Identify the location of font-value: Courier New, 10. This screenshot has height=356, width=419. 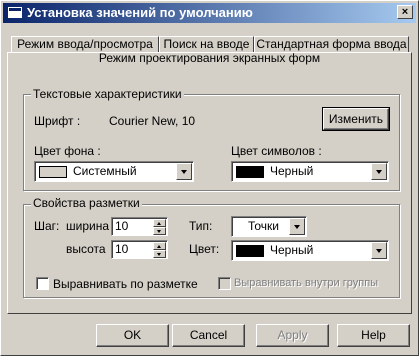
(152, 121).